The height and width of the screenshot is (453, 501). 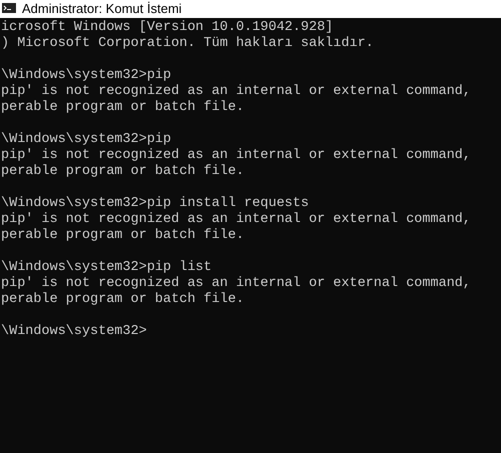 I want to click on window-title: Administrator: Komut İstemi, so click(x=102, y=9).